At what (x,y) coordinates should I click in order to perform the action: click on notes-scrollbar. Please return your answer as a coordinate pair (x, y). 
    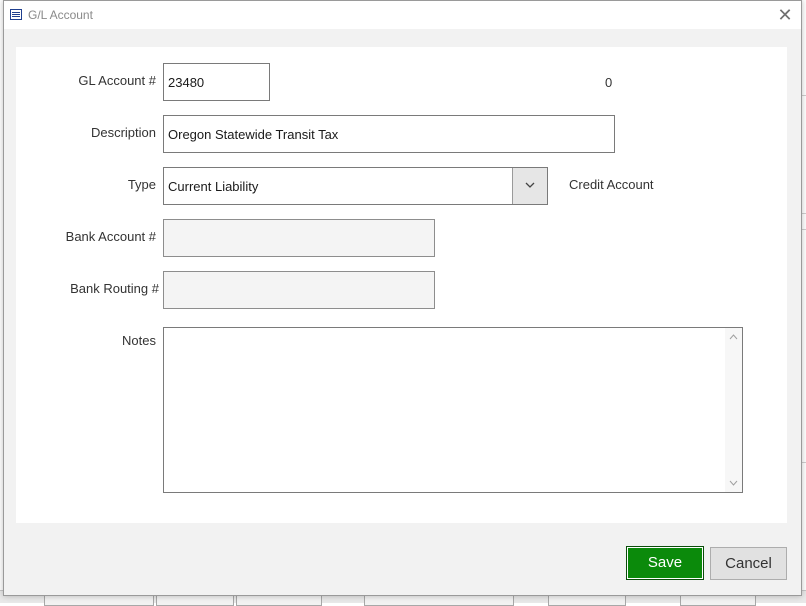
    Looking at the image, I should click on (733, 410).